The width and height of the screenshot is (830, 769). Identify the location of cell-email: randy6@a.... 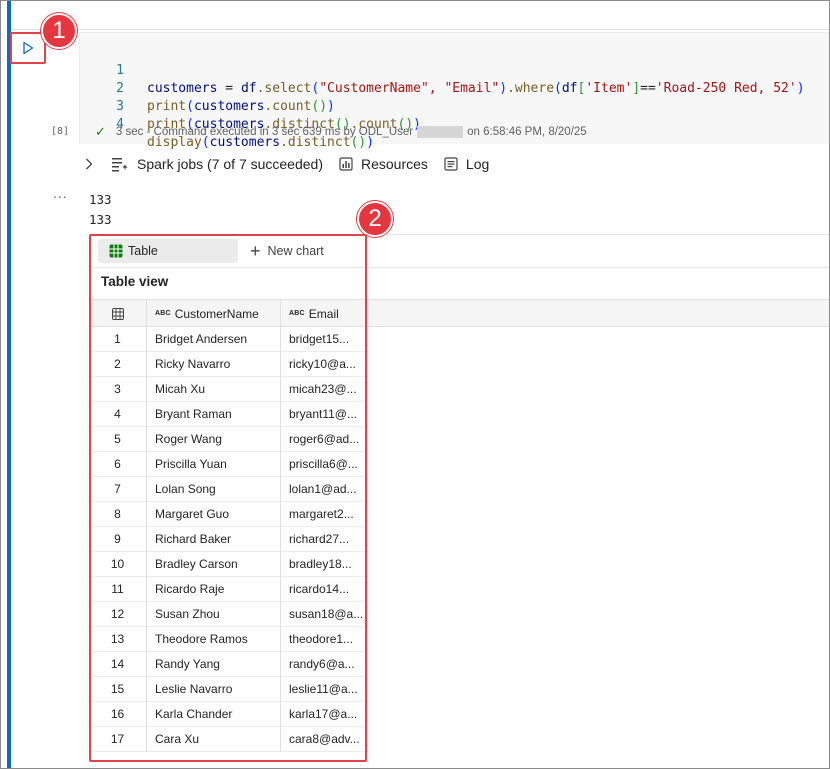
(324, 664).